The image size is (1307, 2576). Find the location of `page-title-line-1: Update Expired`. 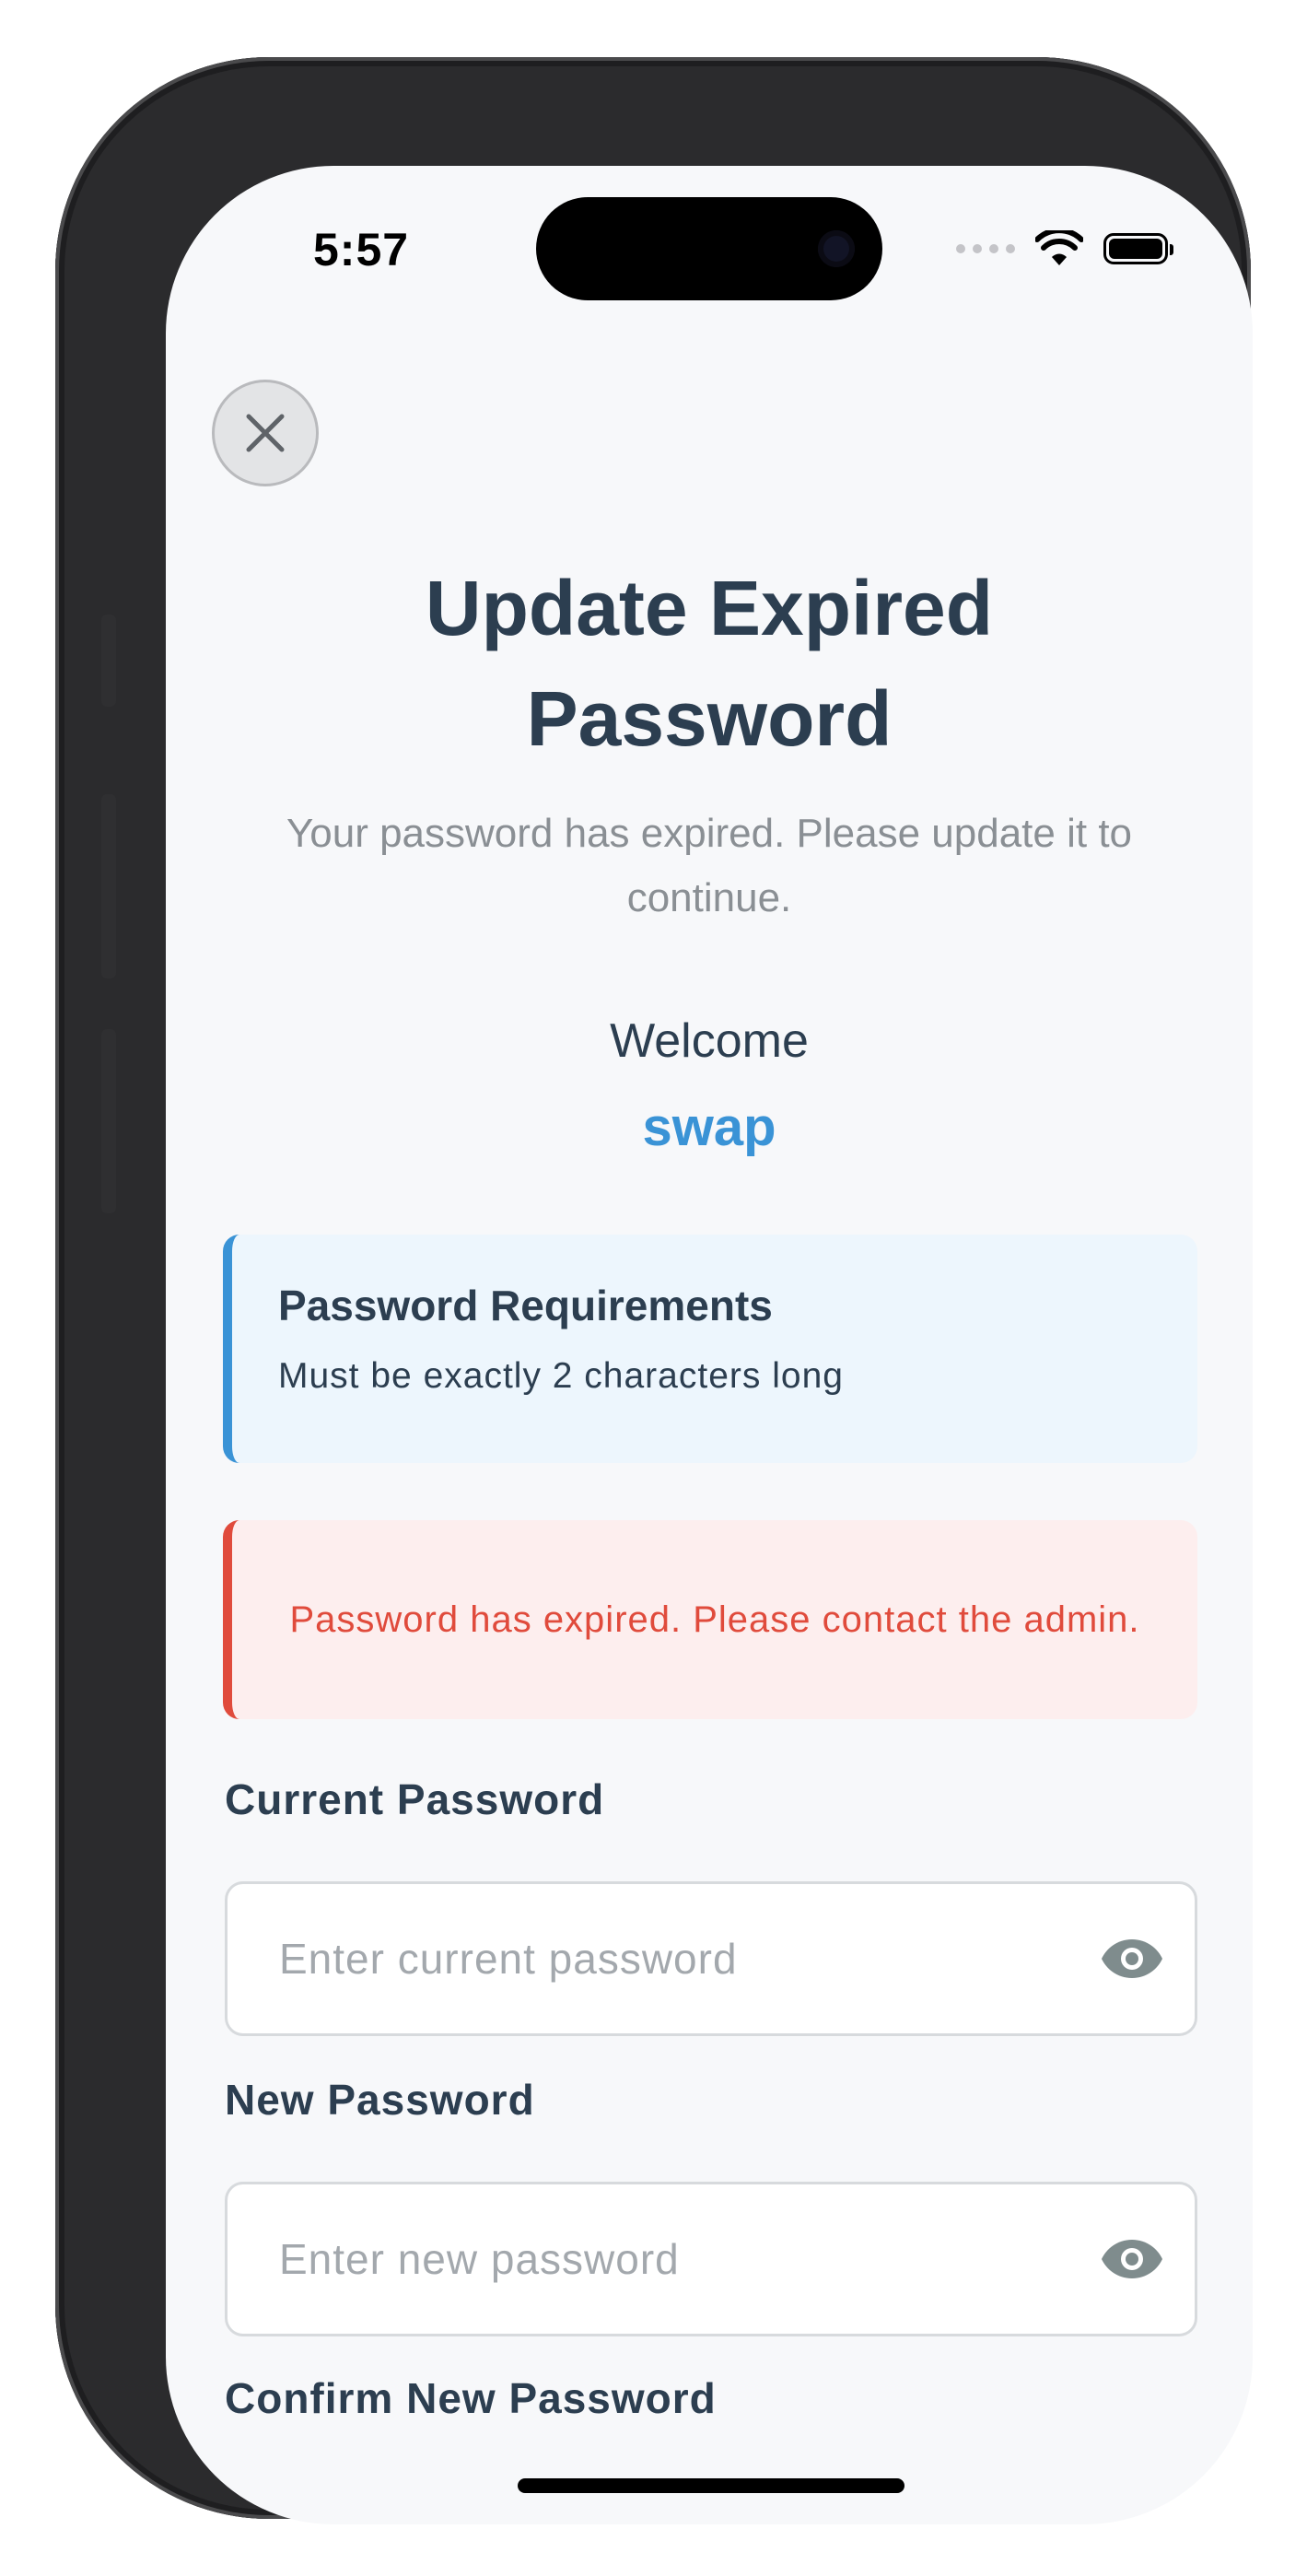

page-title-line-1: Update Expired is located at coordinates (710, 608).